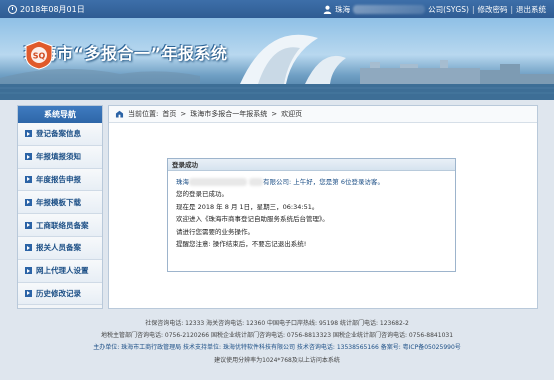  What do you see at coordinates (323, 182) in the screenshot?
I see `greeting-text: 有限公司: 上午好，您是第 6位登录访客。` at bounding box center [323, 182].